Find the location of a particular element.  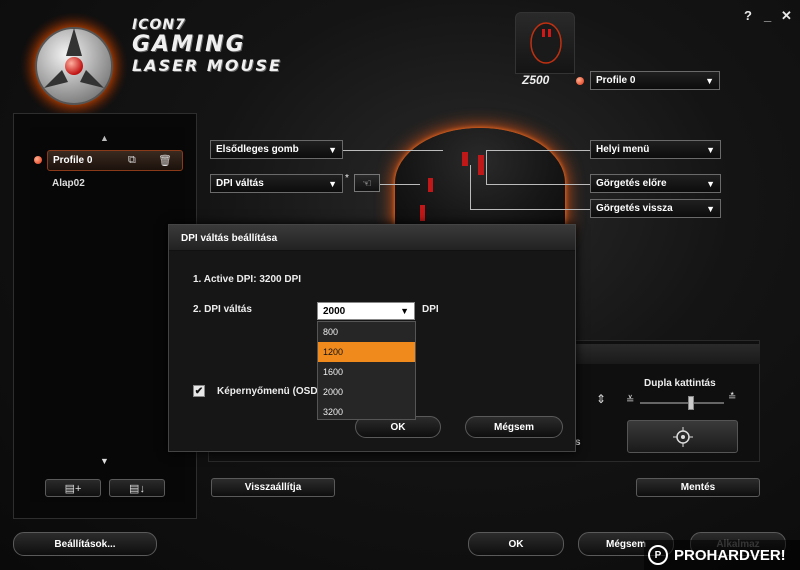

profile-item-label: Profile 0 is located at coordinates (73, 160).